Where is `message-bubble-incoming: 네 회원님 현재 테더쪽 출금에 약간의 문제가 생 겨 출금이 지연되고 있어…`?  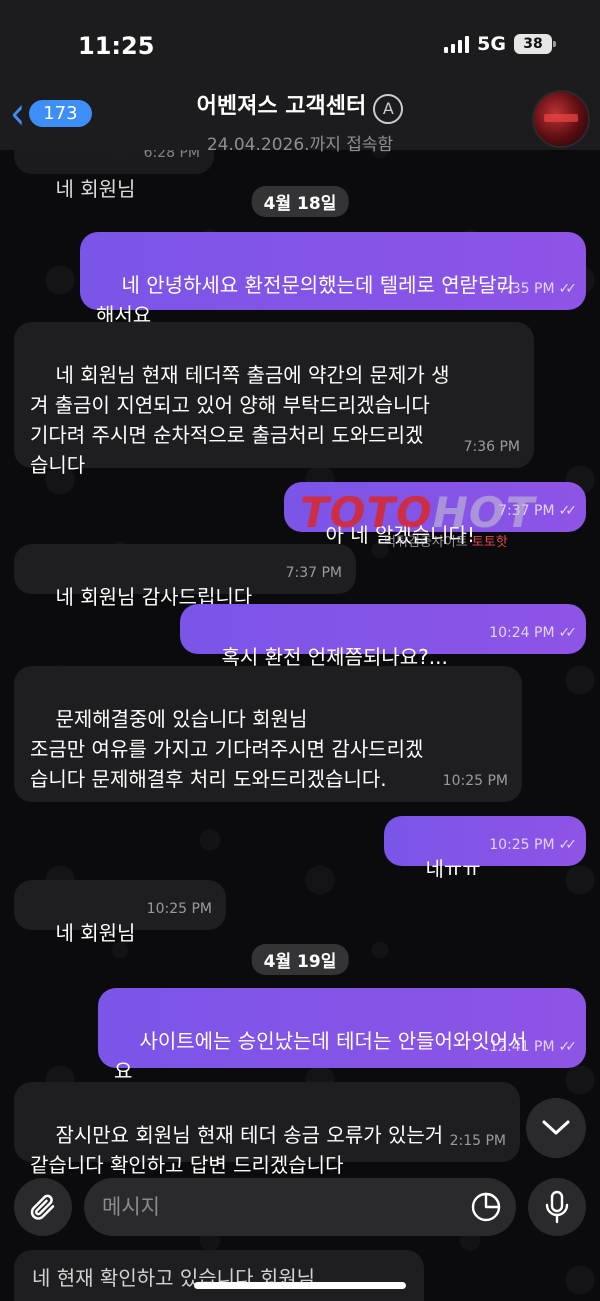 message-bubble-incoming: 네 회원님 현재 테더쪽 출금에 약간의 문제가 생 겨 출금이 지연되고 있어… is located at coordinates (274, 399).